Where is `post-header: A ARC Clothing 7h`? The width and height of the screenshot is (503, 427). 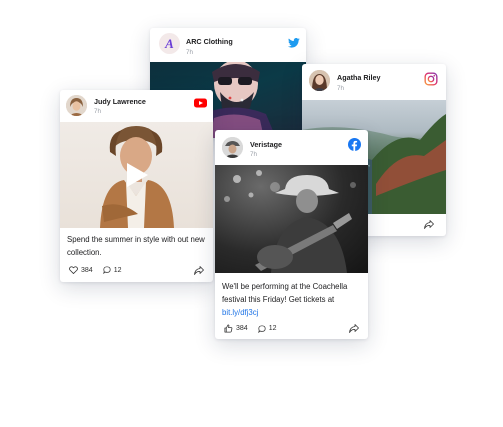 post-header: A ARC Clothing 7h is located at coordinates (228, 45).